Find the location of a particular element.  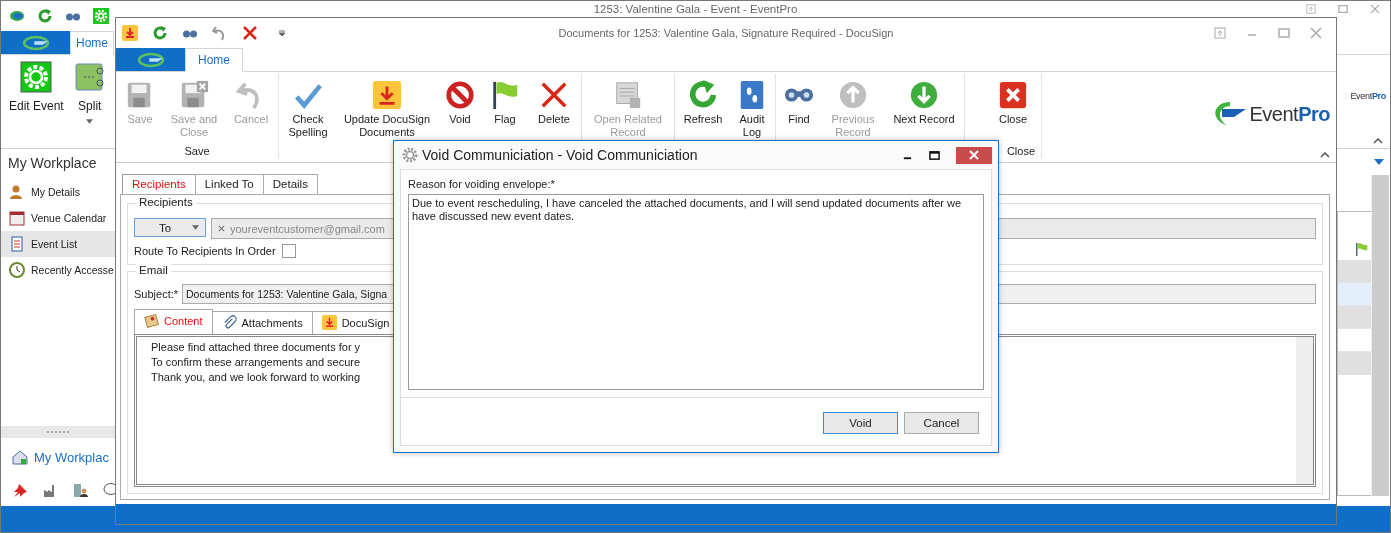

sidebar-title: My Workplace is located at coordinates (52, 163).